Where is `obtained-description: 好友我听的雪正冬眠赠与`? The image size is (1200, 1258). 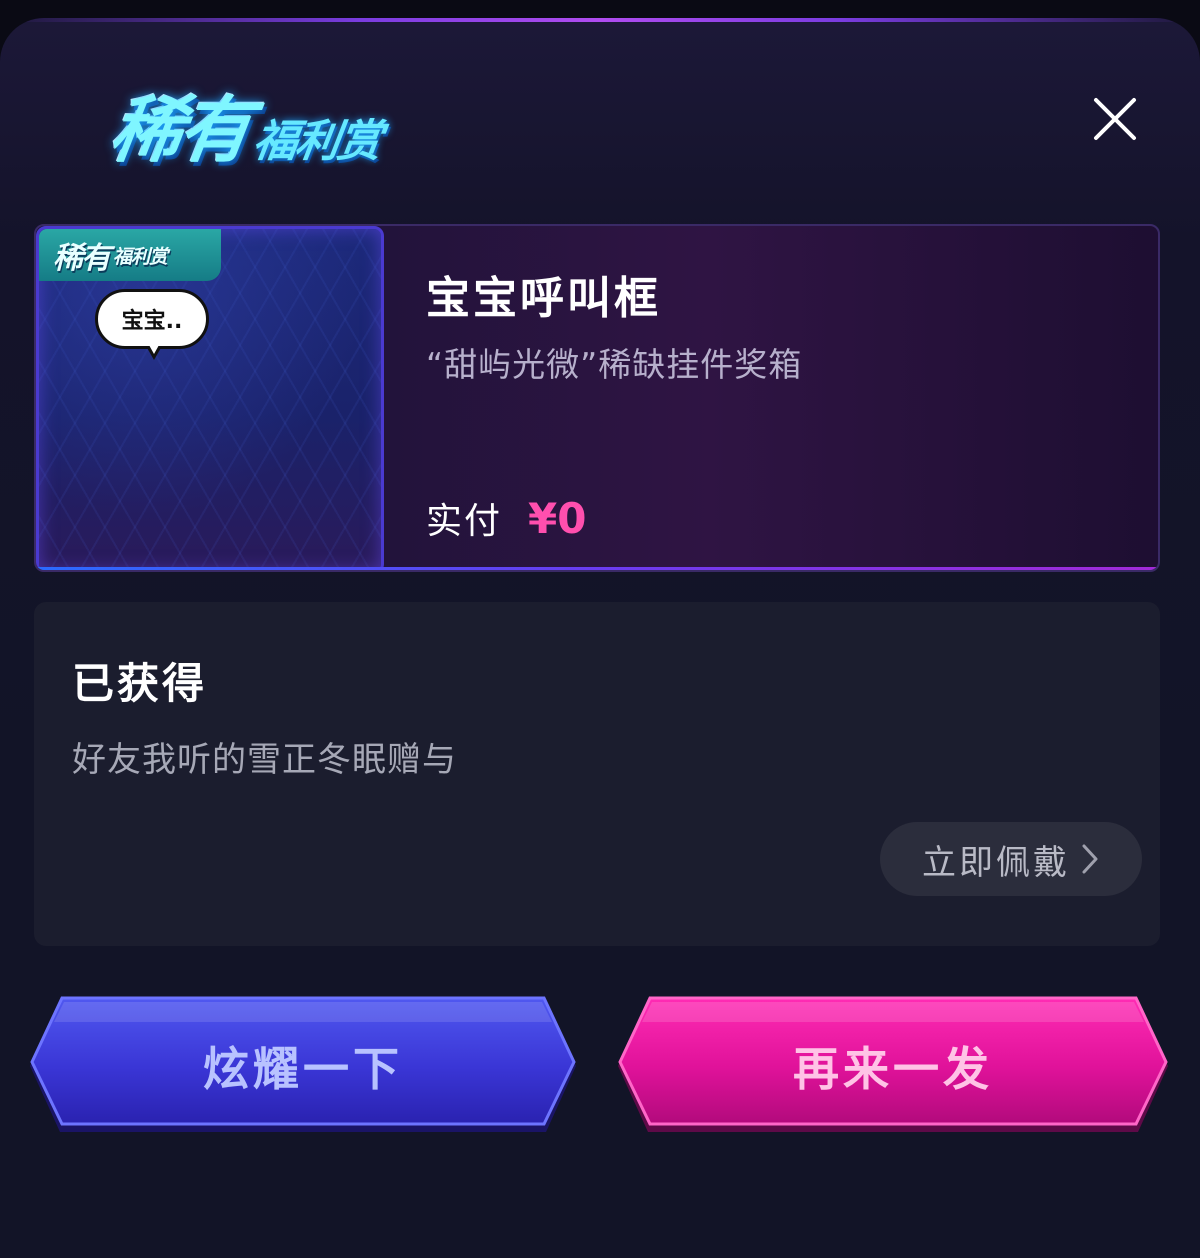
obtained-description: 好友我听的雪正冬眠赠与 is located at coordinates (264, 760).